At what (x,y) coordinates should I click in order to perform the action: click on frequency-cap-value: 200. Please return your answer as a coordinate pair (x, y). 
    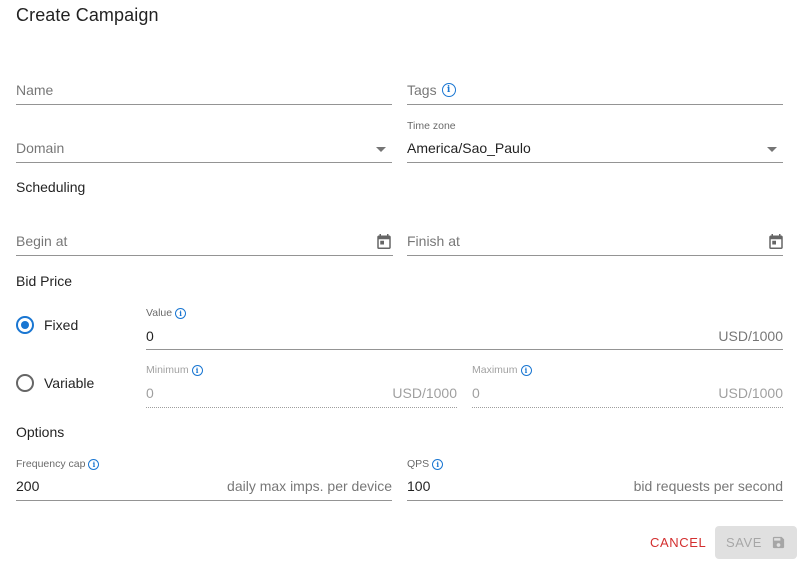
    Looking at the image, I should click on (28, 486).